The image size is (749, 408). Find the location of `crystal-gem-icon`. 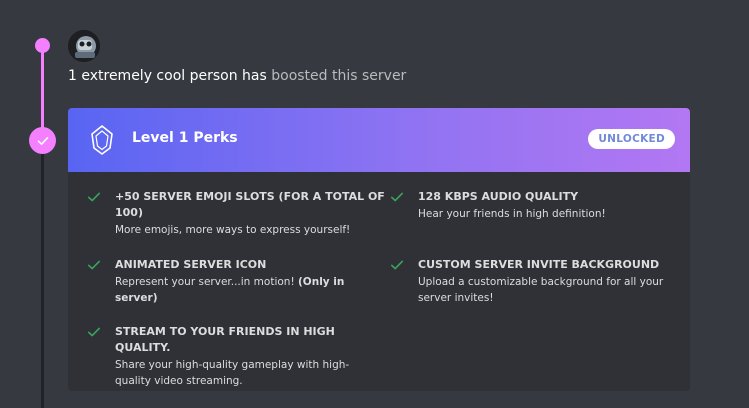

crystal-gem-icon is located at coordinates (102, 140).